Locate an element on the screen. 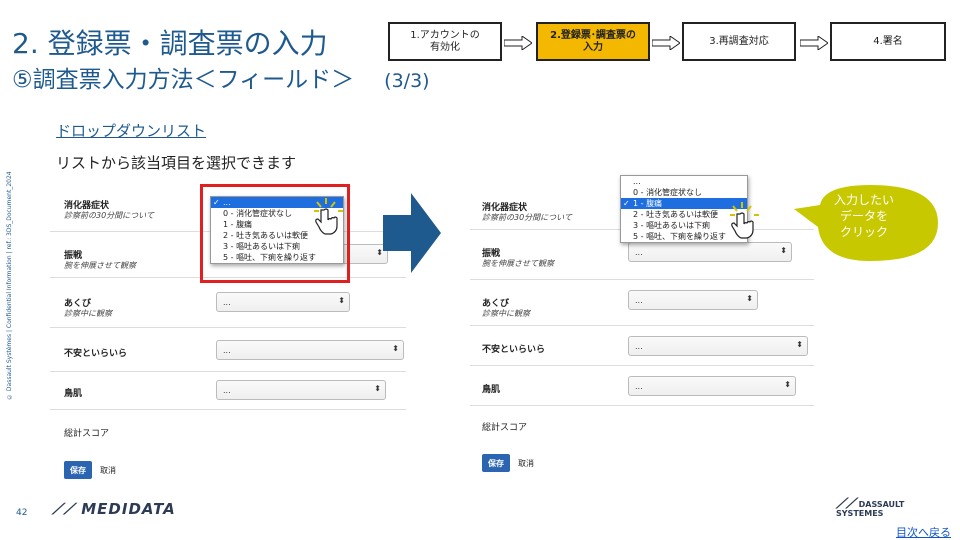 Image resolution: width=960 pixels, height=540 pixels. page-subtitle: ⑤調査票入力方法＜フィールド＞ (3/3) is located at coordinates (221, 77).